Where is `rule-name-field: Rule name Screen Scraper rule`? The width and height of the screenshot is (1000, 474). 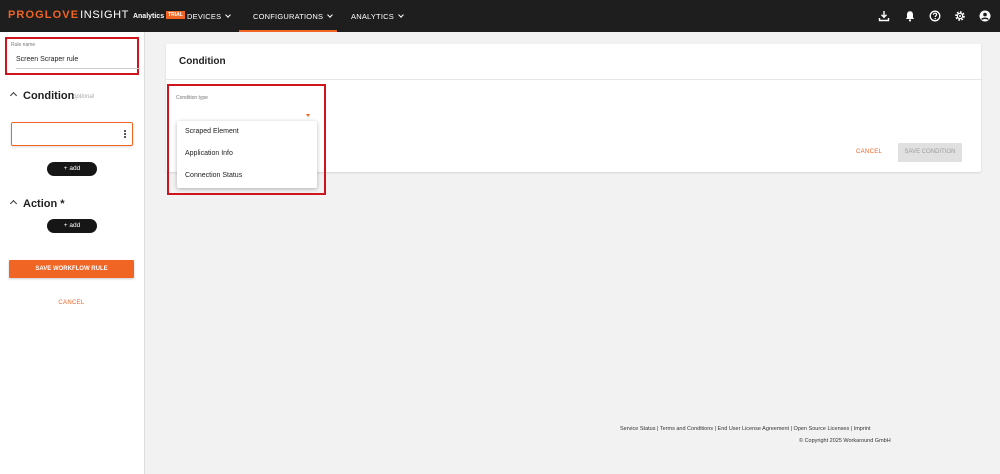 rule-name-field: Rule name Screen Scraper rule is located at coordinates (72, 56).